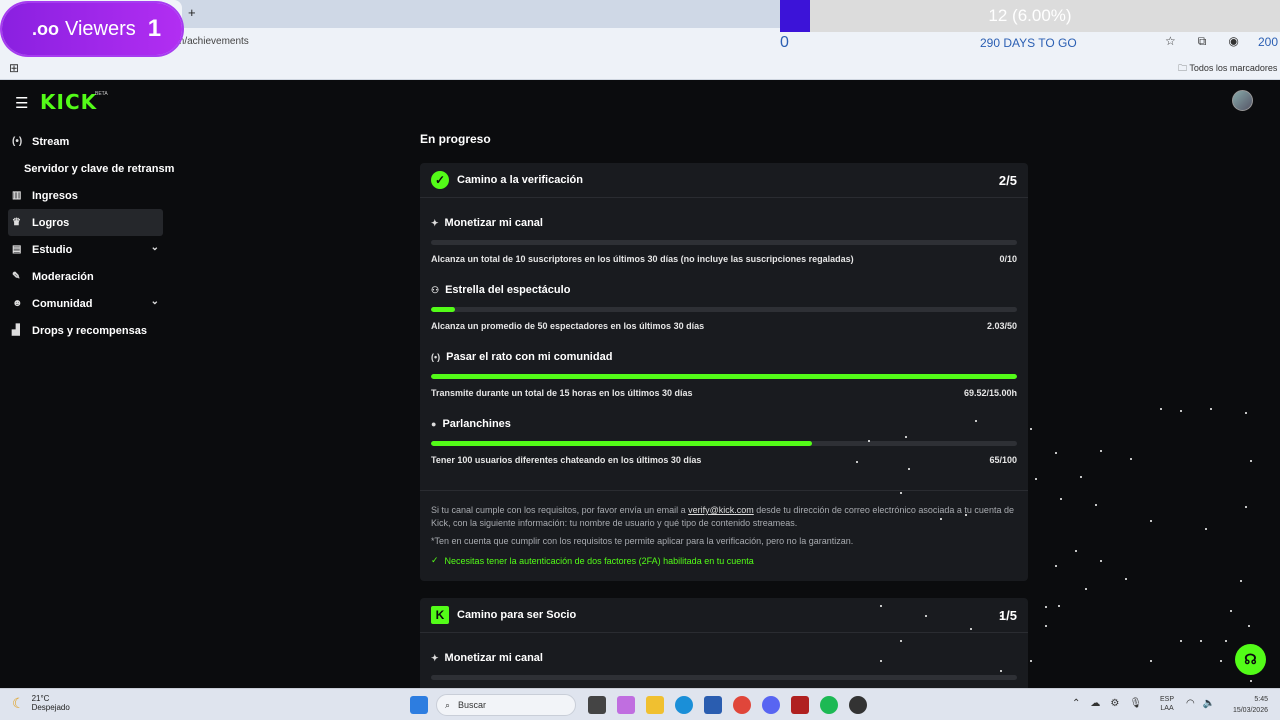 This screenshot has width=1280, height=720. Describe the element at coordinates (85, 141) in the screenshot. I see `sidebar-item-stream: (•) Stream` at that location.